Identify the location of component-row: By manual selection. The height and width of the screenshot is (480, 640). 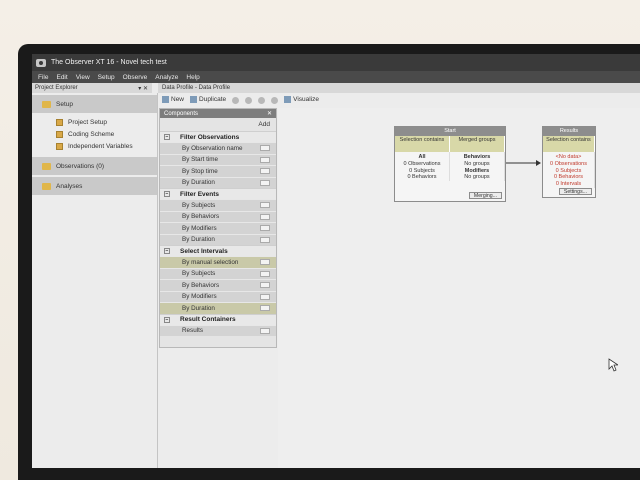
(218, 262).